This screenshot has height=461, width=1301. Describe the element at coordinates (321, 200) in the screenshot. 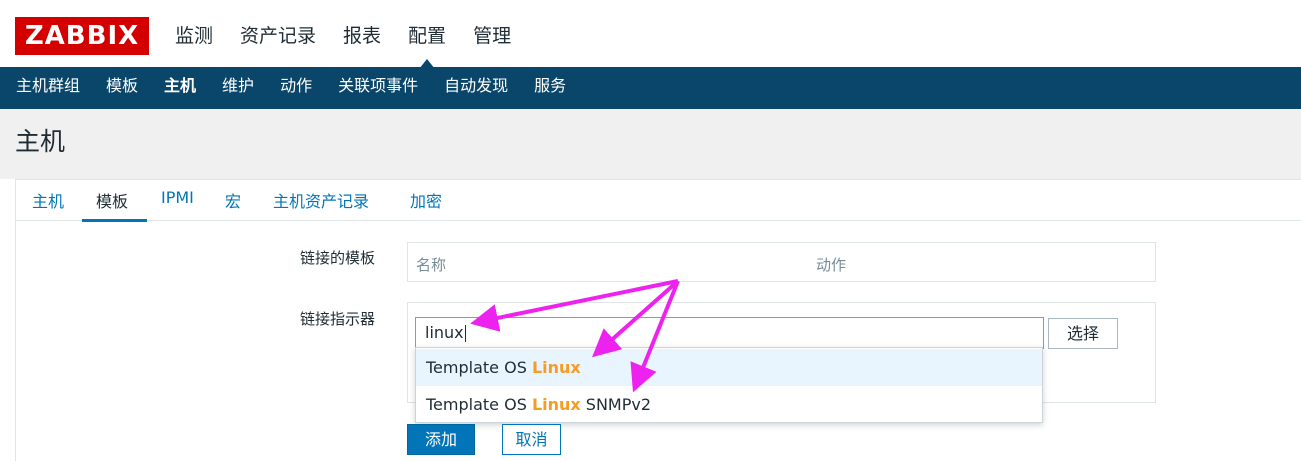

I see `tab-inventory: 主机资产记录` at that location.